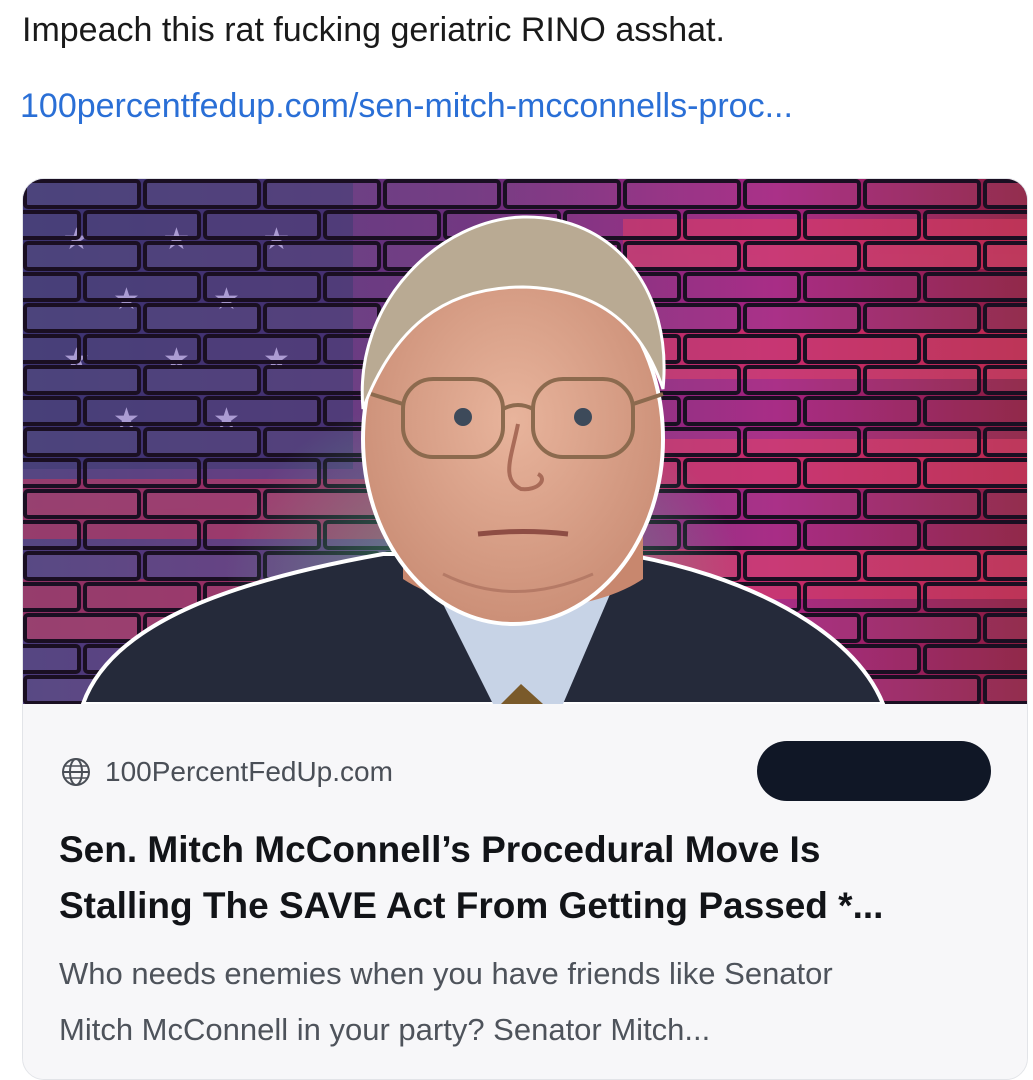 Image resolution: width=1033 pixels, height=1080 pixels. What do you see at coordinates (249, 771) in the screenshot?
I see `card-domain: 100PercentFedUp.com` at bounding box center [249, 771].